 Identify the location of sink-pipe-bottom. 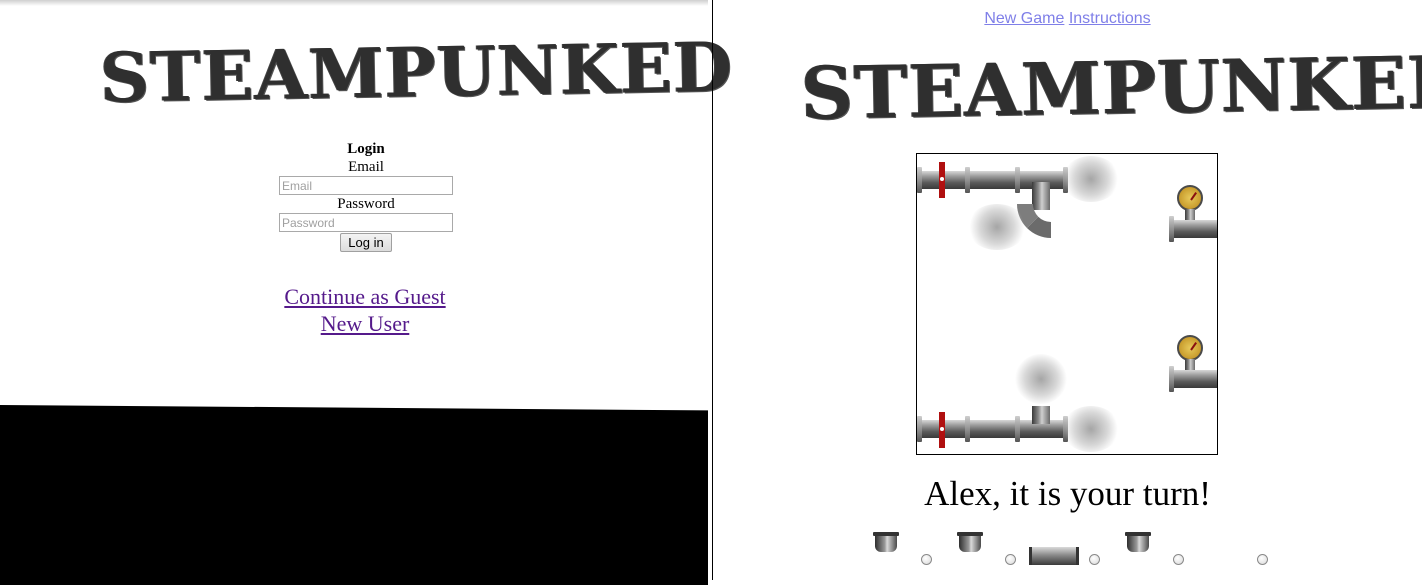
(1193, 379).